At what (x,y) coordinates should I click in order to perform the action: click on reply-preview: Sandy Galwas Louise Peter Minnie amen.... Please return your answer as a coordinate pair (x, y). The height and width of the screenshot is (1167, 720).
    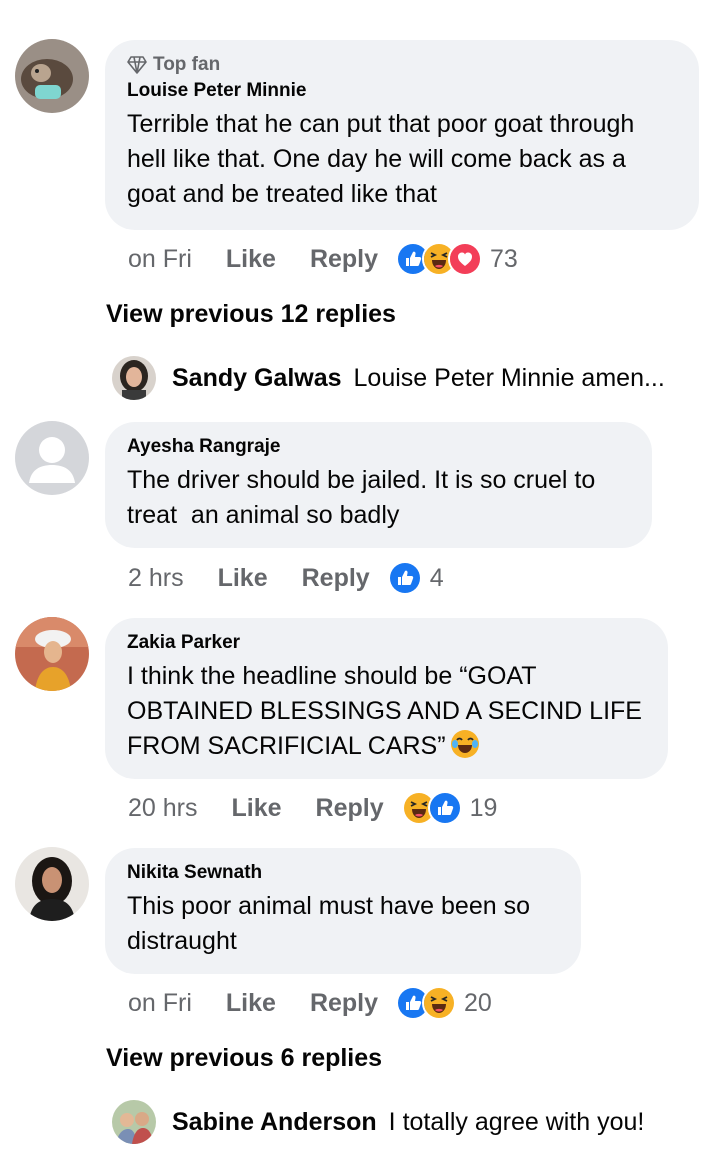
    Looking at the image, I should click on (388, 378).